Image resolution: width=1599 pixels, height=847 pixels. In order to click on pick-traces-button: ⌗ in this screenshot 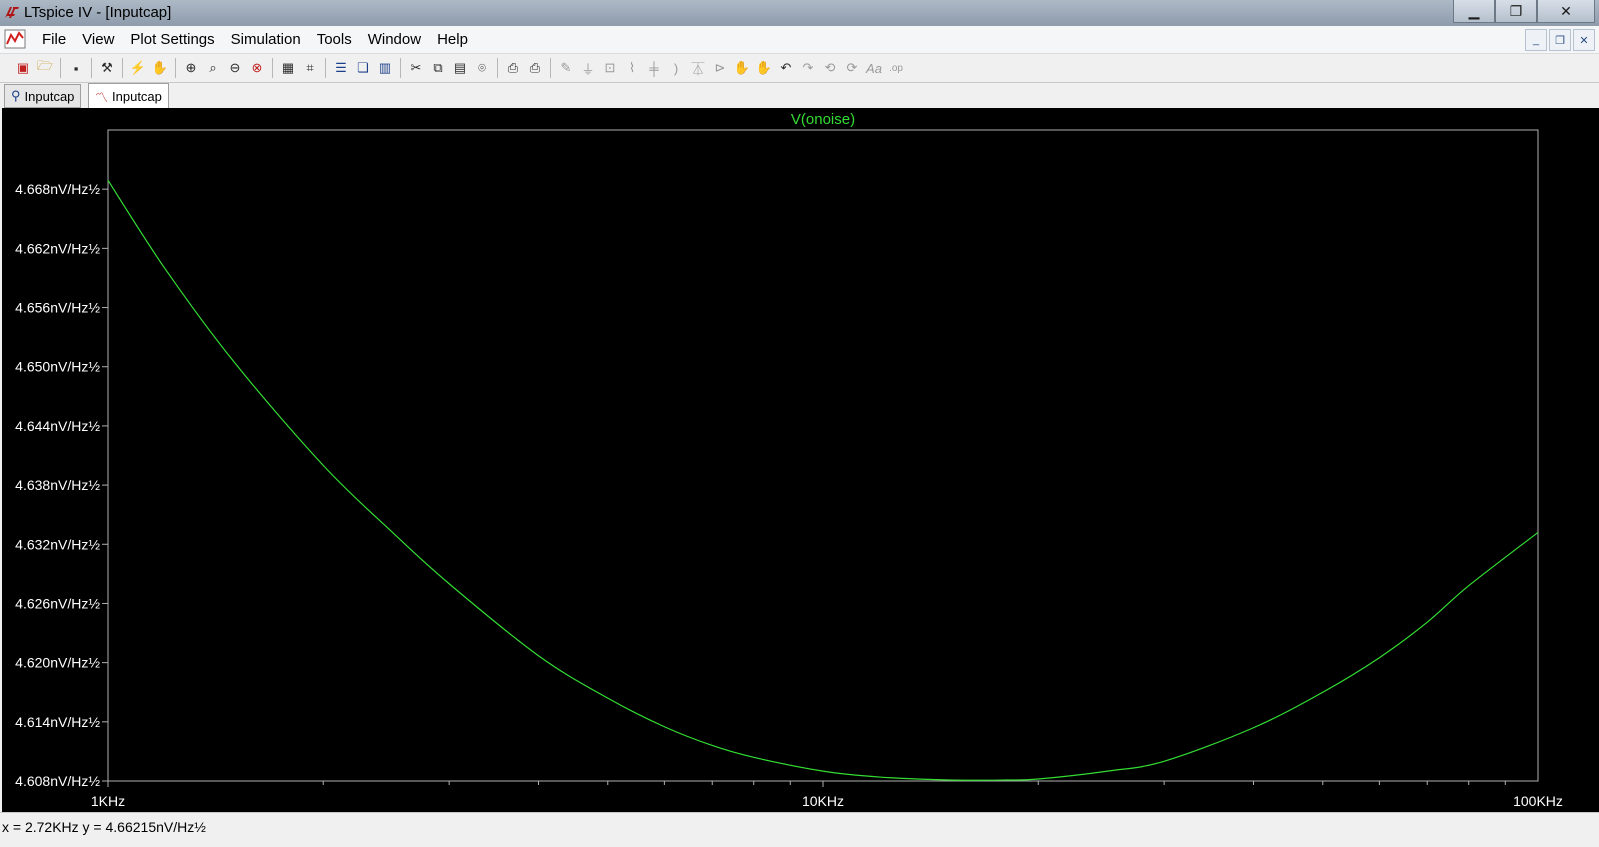, I will do `click(310, 68)`.